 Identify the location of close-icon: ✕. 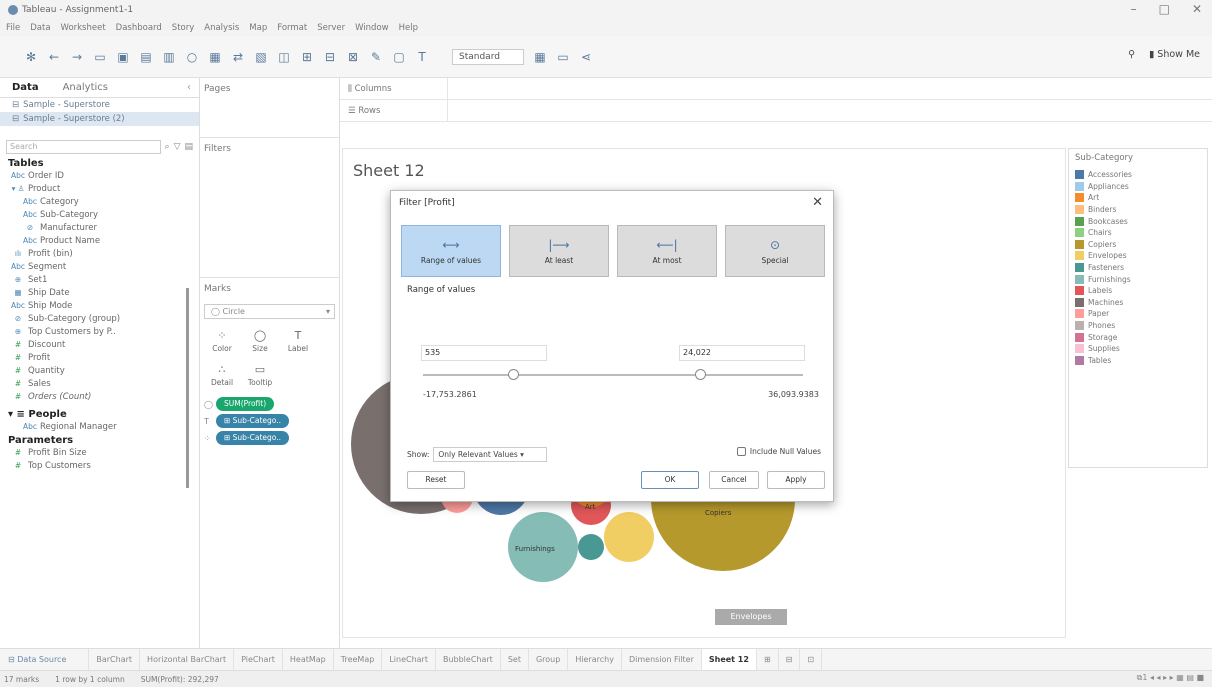
(817, 202).